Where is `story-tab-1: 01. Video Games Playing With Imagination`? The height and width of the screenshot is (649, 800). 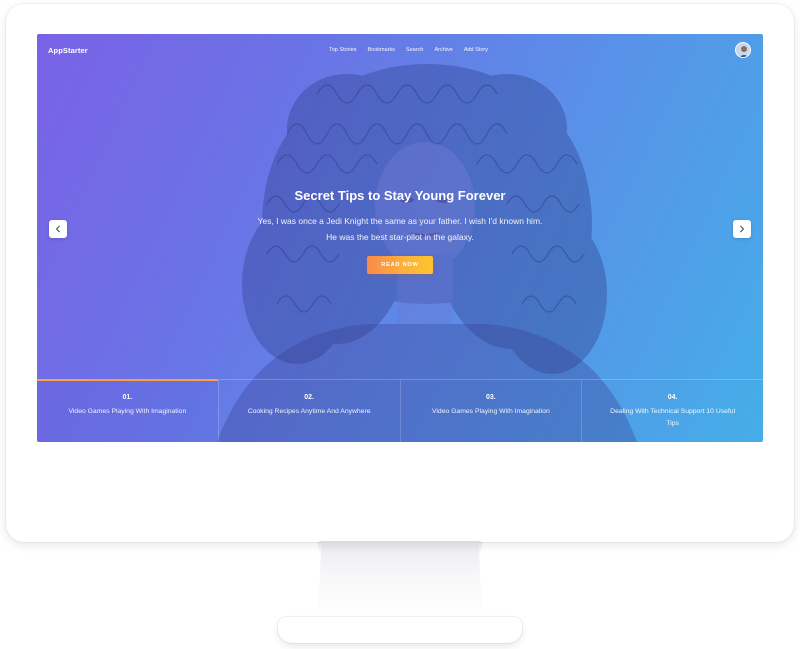 story-tab-1: 01. Video Games Playing With Imagination is located at coordinates (127, 410).